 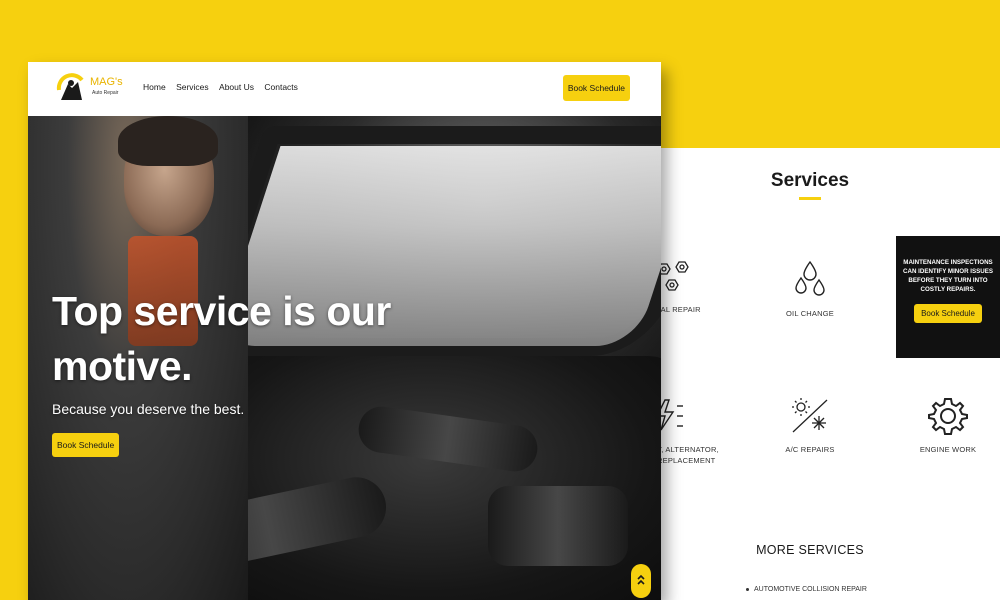 What do you see at coordinates (72, 87) in the screenshot?
I see `mechanic-logo-icon` at bounding box center [72, 87].